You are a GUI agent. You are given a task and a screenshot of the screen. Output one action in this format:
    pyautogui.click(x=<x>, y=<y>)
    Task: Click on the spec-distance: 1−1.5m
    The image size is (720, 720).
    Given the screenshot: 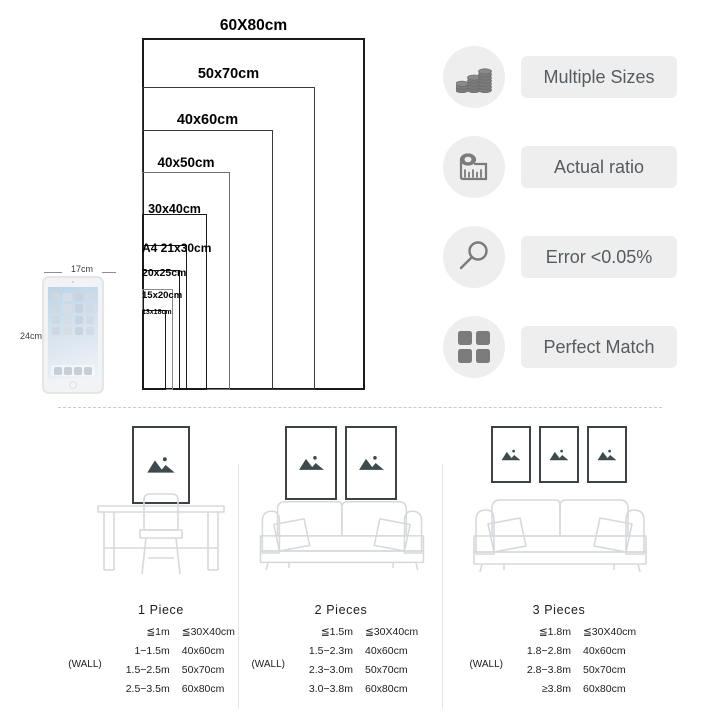 What is the action you would take?
    pyautogui.click(x=152, y=651)
    